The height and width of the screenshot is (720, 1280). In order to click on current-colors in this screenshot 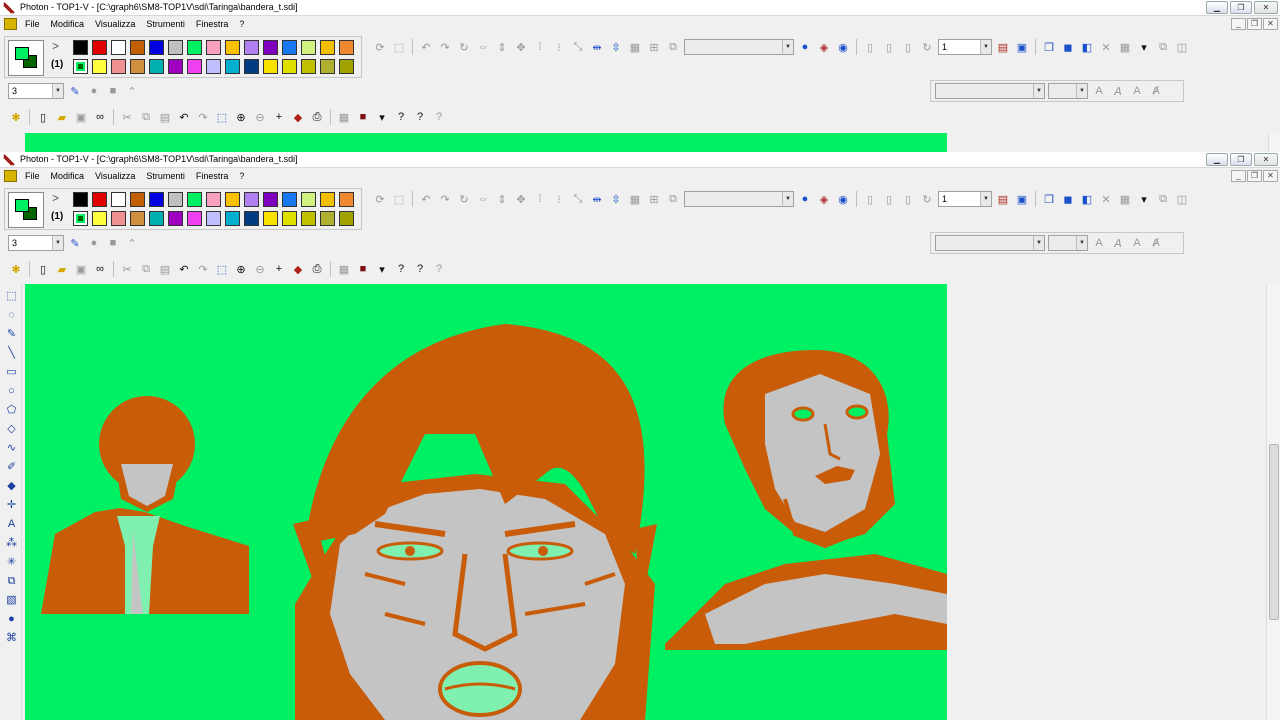, I will do `click(26, 210)`.